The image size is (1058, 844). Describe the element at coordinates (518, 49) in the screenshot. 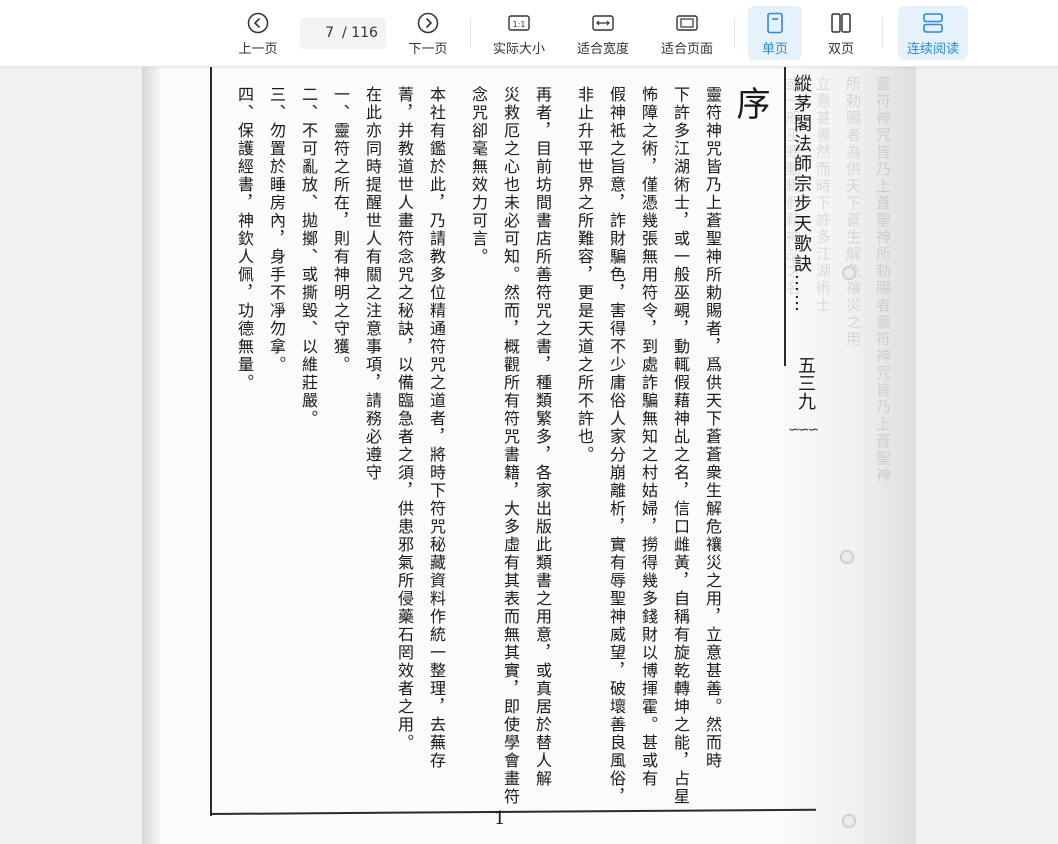

I see `actual-size-label: 实际大小` at that location.